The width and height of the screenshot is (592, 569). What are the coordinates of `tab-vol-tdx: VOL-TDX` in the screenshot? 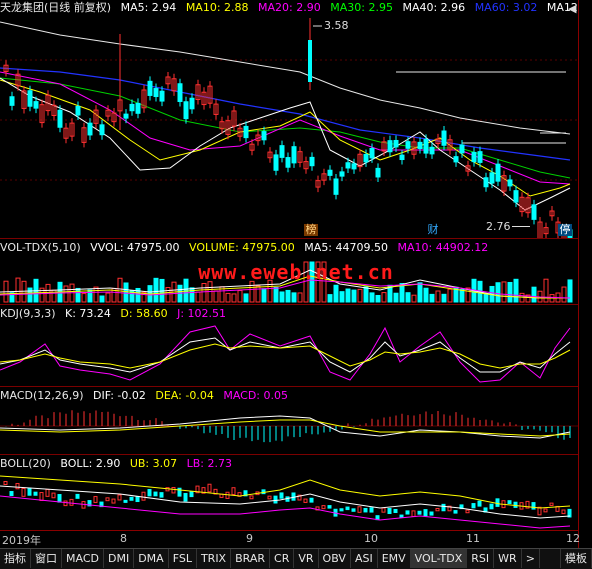 It's located at (439, 558).